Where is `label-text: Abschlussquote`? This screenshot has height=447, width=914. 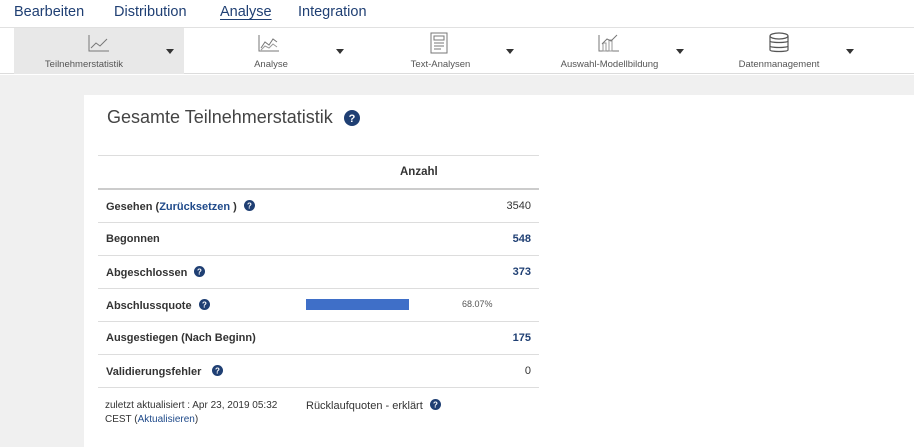 label-text: Abschlussquote is located at coordinates (149, 306).